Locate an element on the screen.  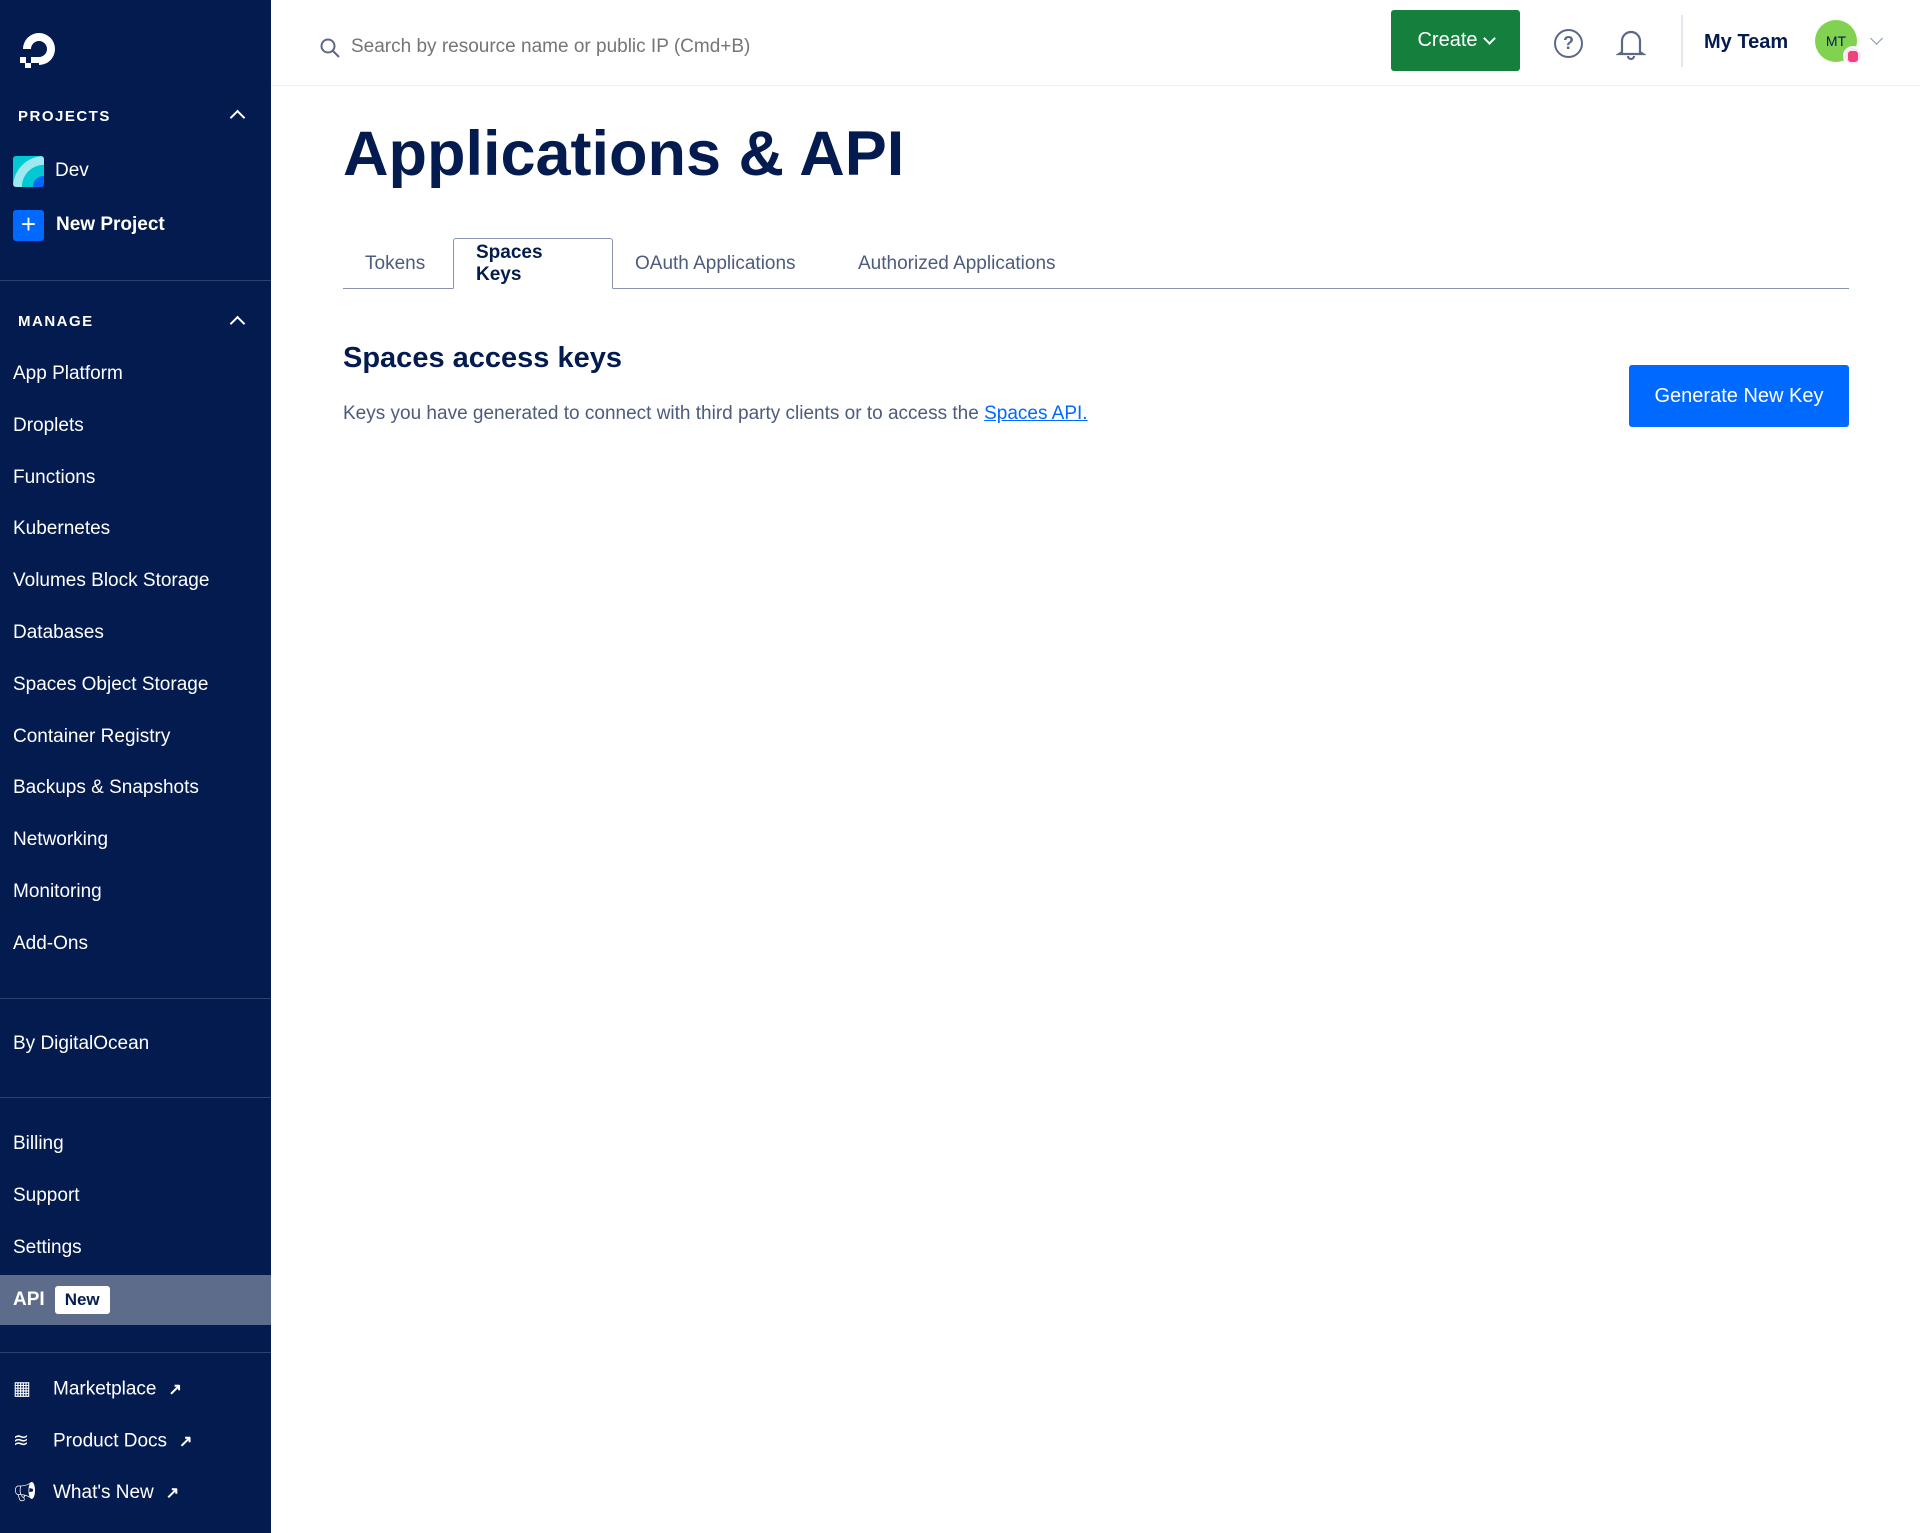
sidebar-item-support: Support is located at coordinates (46, 1196).